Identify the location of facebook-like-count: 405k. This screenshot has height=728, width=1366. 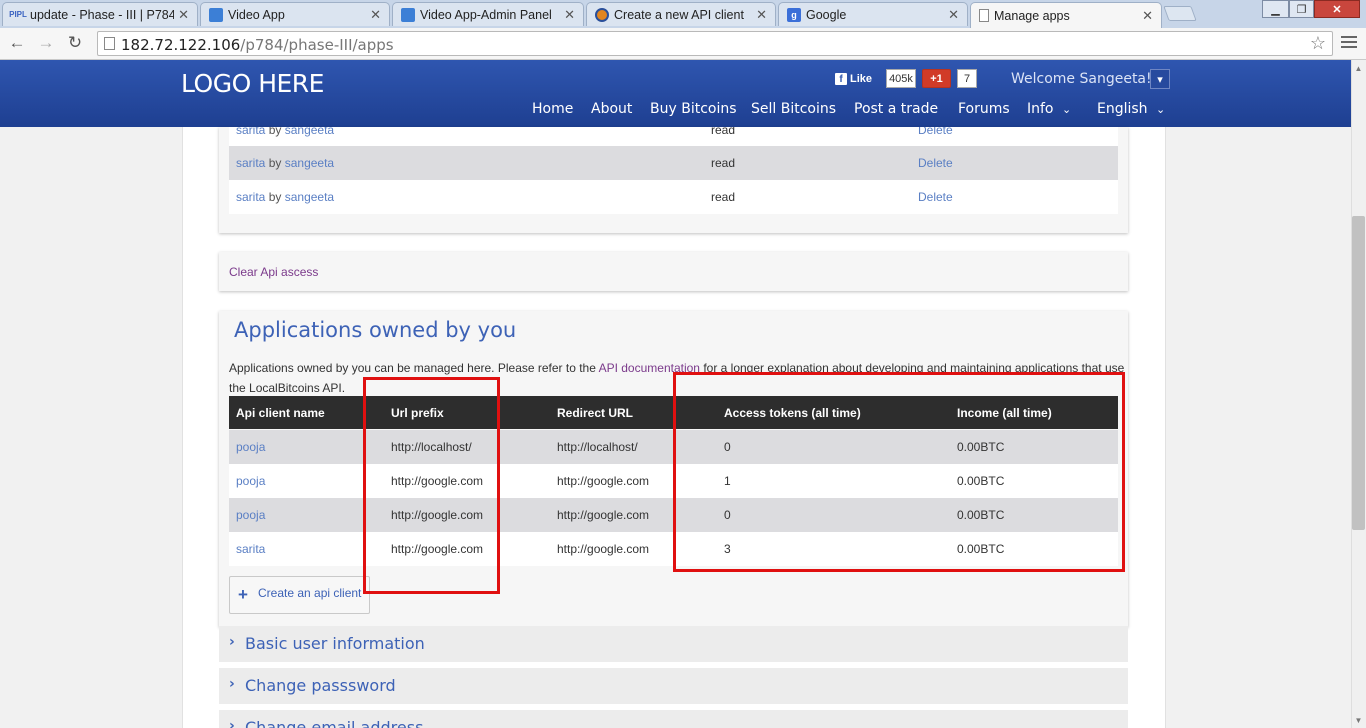
(901, 78).